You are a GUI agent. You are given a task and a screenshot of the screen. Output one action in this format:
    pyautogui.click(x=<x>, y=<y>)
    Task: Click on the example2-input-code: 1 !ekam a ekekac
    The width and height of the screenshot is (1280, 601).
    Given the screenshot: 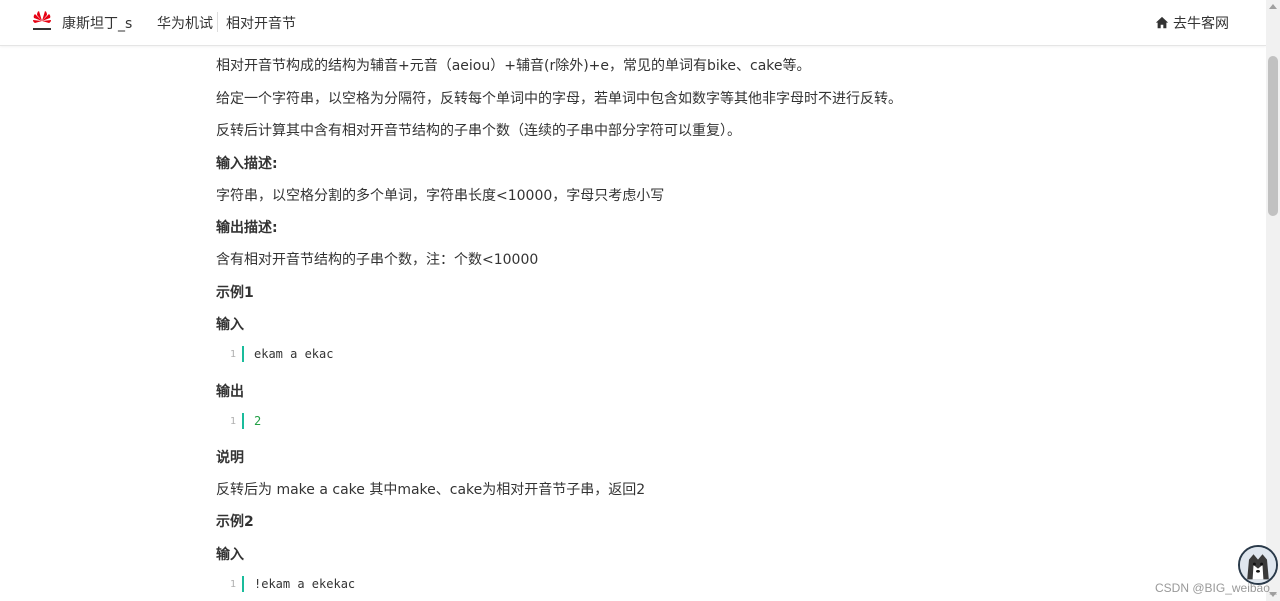 What is the action you would take?
    pyautogui.click(x=289, y=584)
    